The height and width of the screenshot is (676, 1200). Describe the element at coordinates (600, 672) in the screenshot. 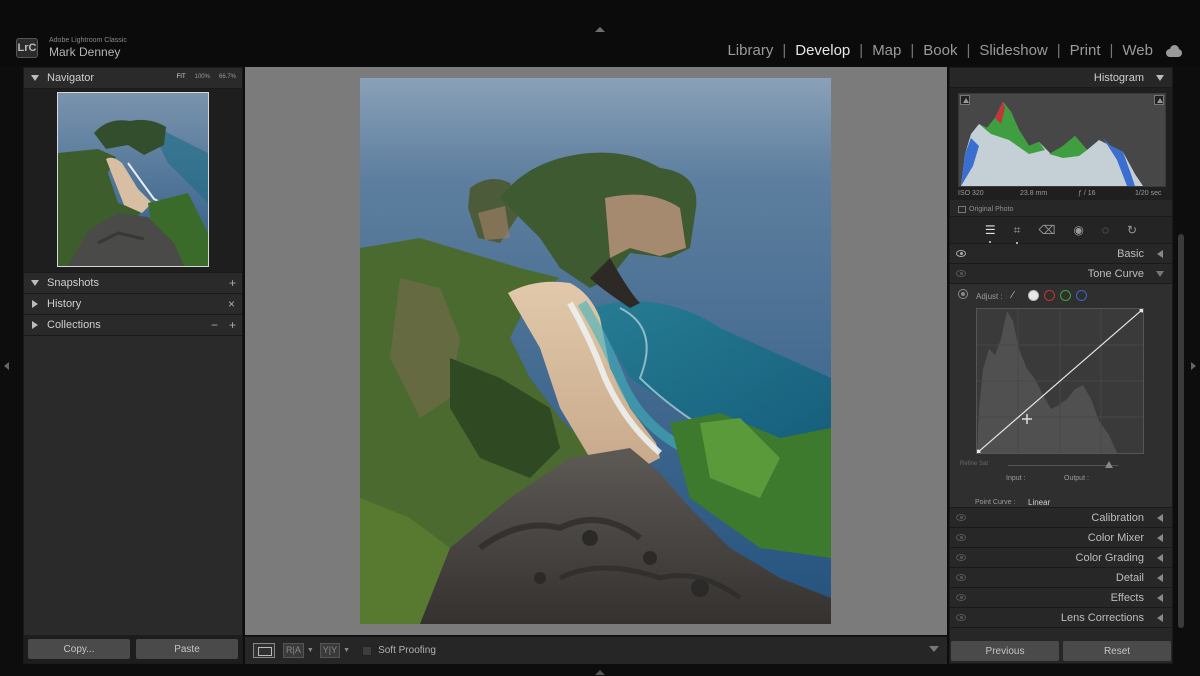

I see `collapse-filmstrip-arrow` at that location.